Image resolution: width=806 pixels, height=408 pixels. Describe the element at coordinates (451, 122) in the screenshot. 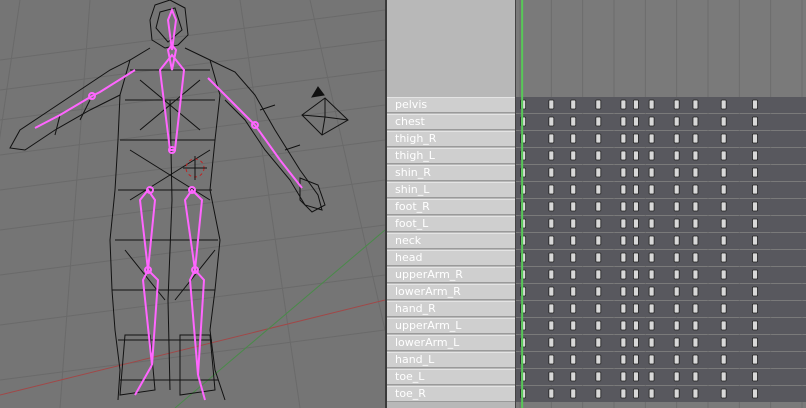

I see `channel-row-chest: chest` at that location.